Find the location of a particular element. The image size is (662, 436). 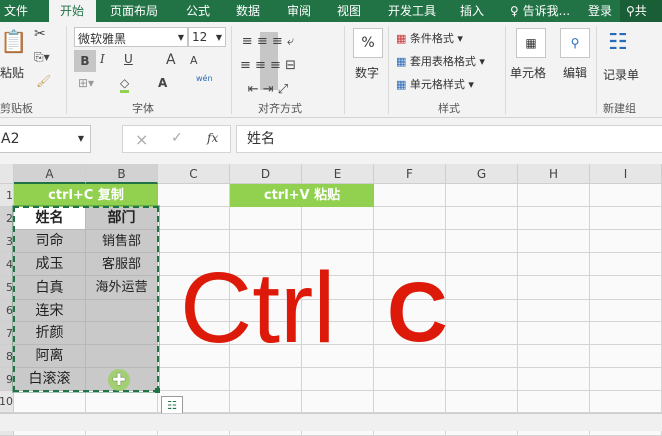

select-all-corner is located at coordinates (7, 174).